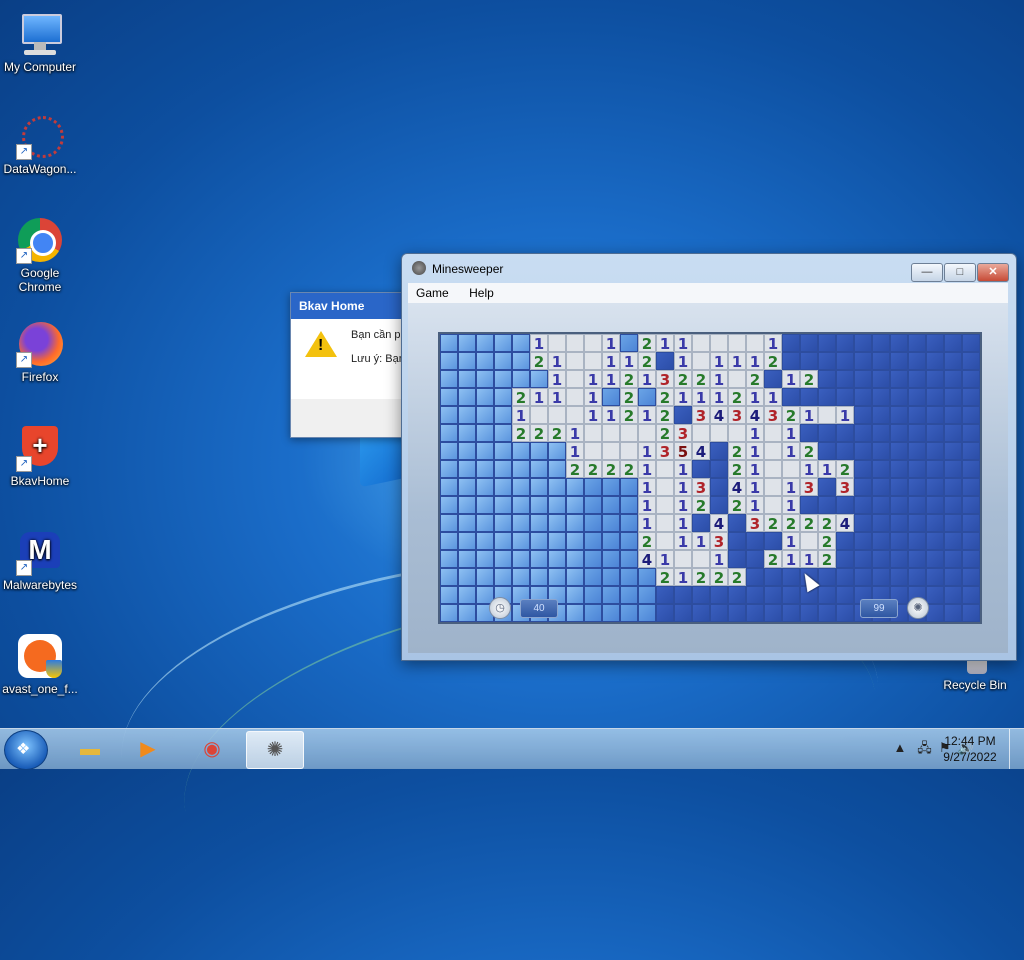 The image size is (1024, 960). I want to click on number-cell: 4, so click(701, 451).